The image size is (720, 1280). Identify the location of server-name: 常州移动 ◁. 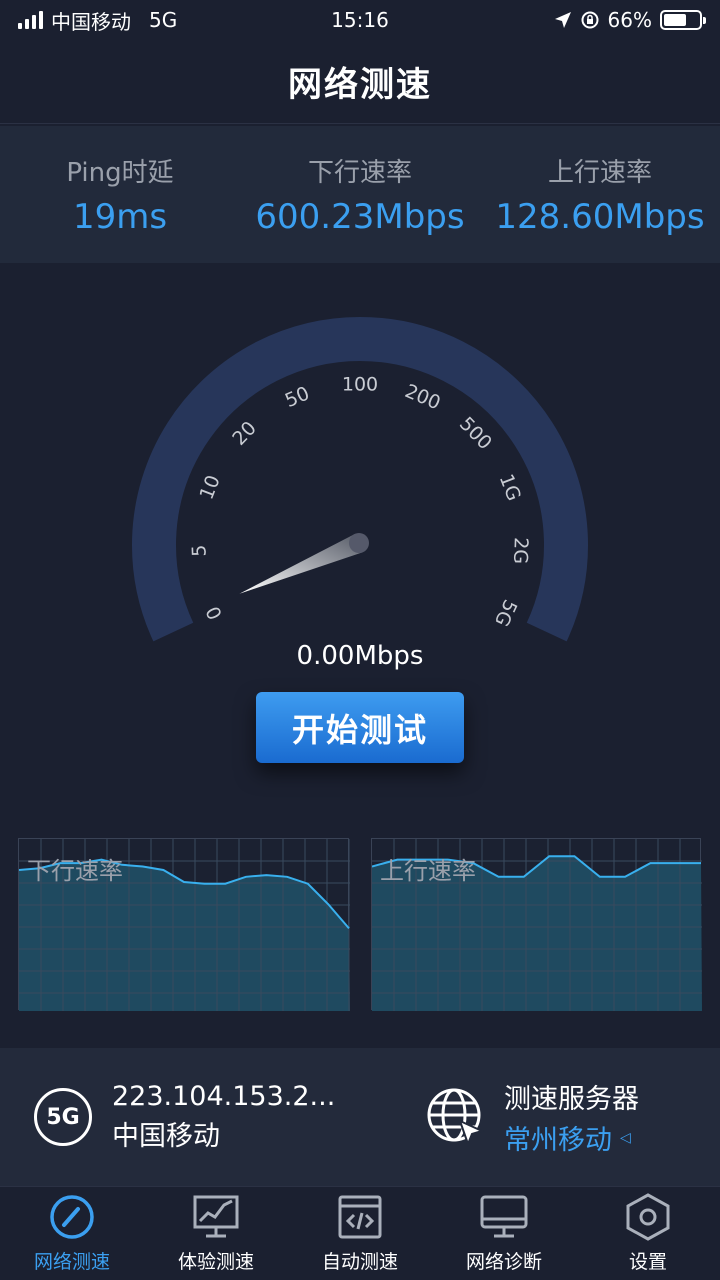
(571, 1137).